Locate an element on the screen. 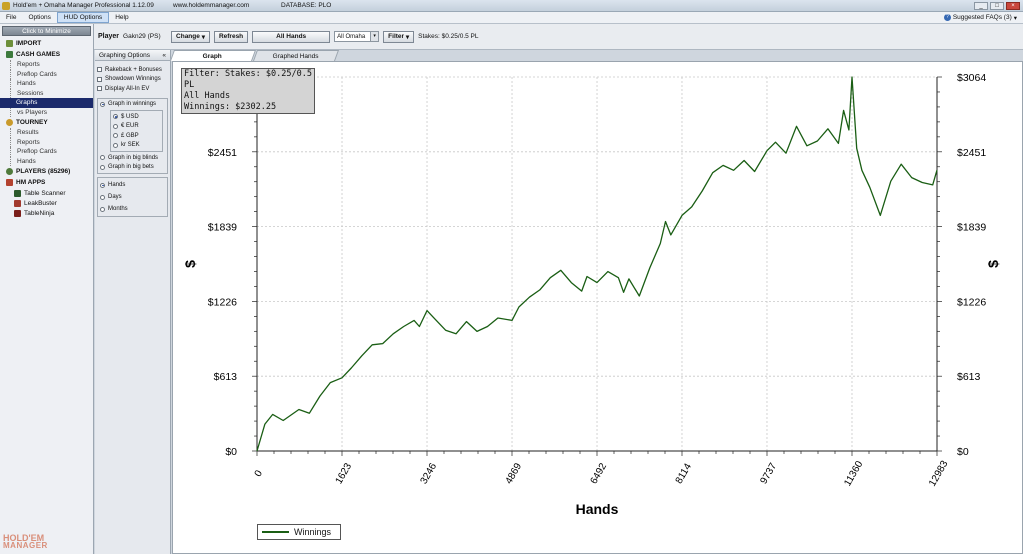  hm-apps-icon is located at coordinates (9, 182).